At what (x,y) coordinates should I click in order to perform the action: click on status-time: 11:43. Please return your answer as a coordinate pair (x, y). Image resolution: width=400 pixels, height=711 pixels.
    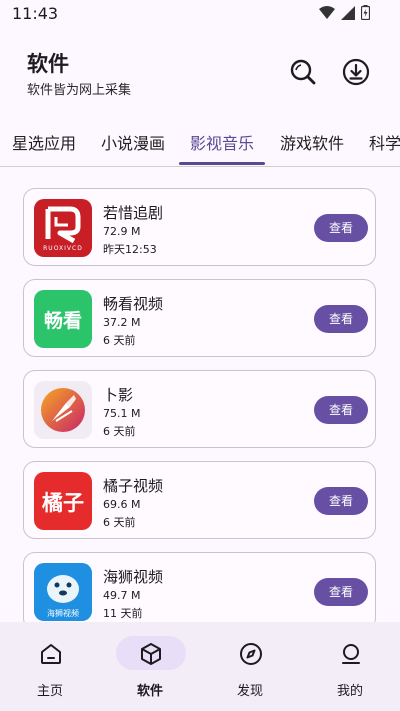
    Looking at the image, I should click on (35, 13).